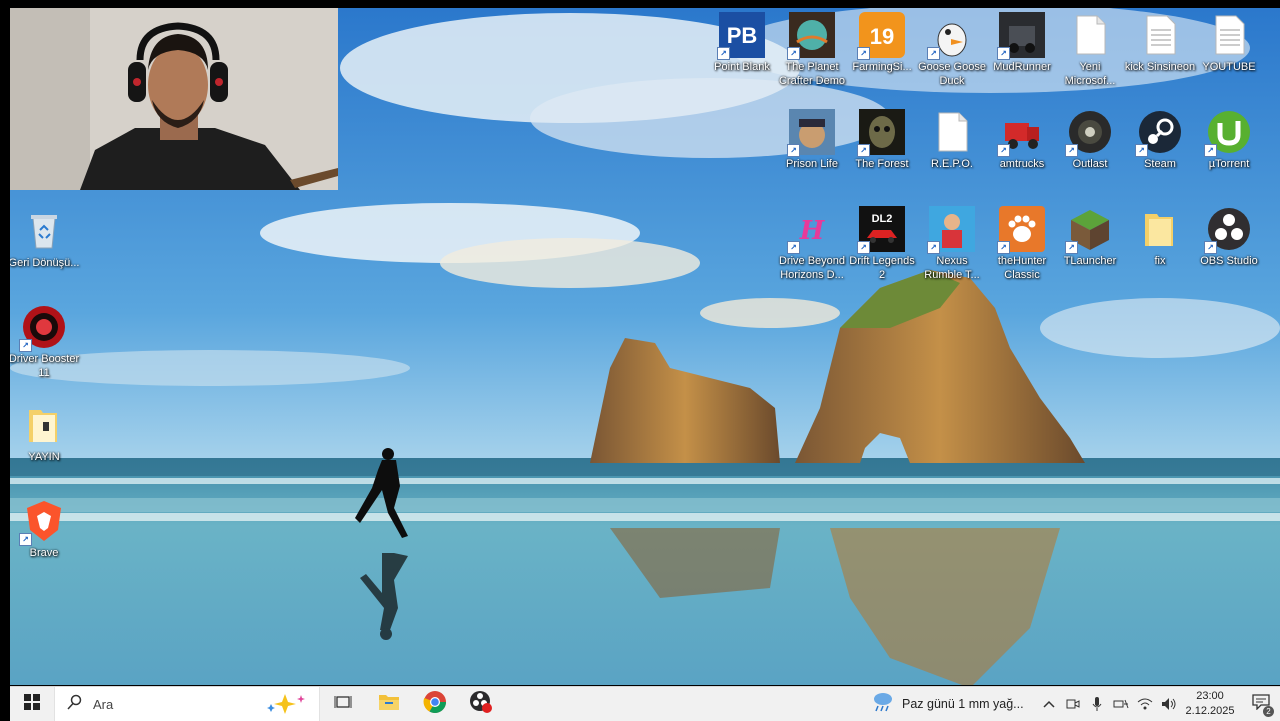 The image size is (1280, 721). Describe the element at coordinates (1049, 704) in the screenshot. I see `chevron-up-icon` at that location.